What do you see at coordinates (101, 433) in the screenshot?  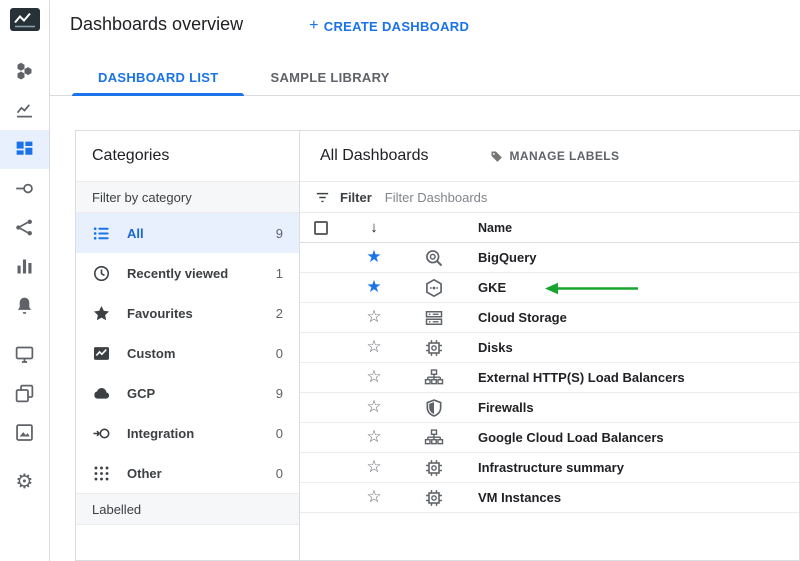 I see `integration-icon` at bounding box center [101, 433].